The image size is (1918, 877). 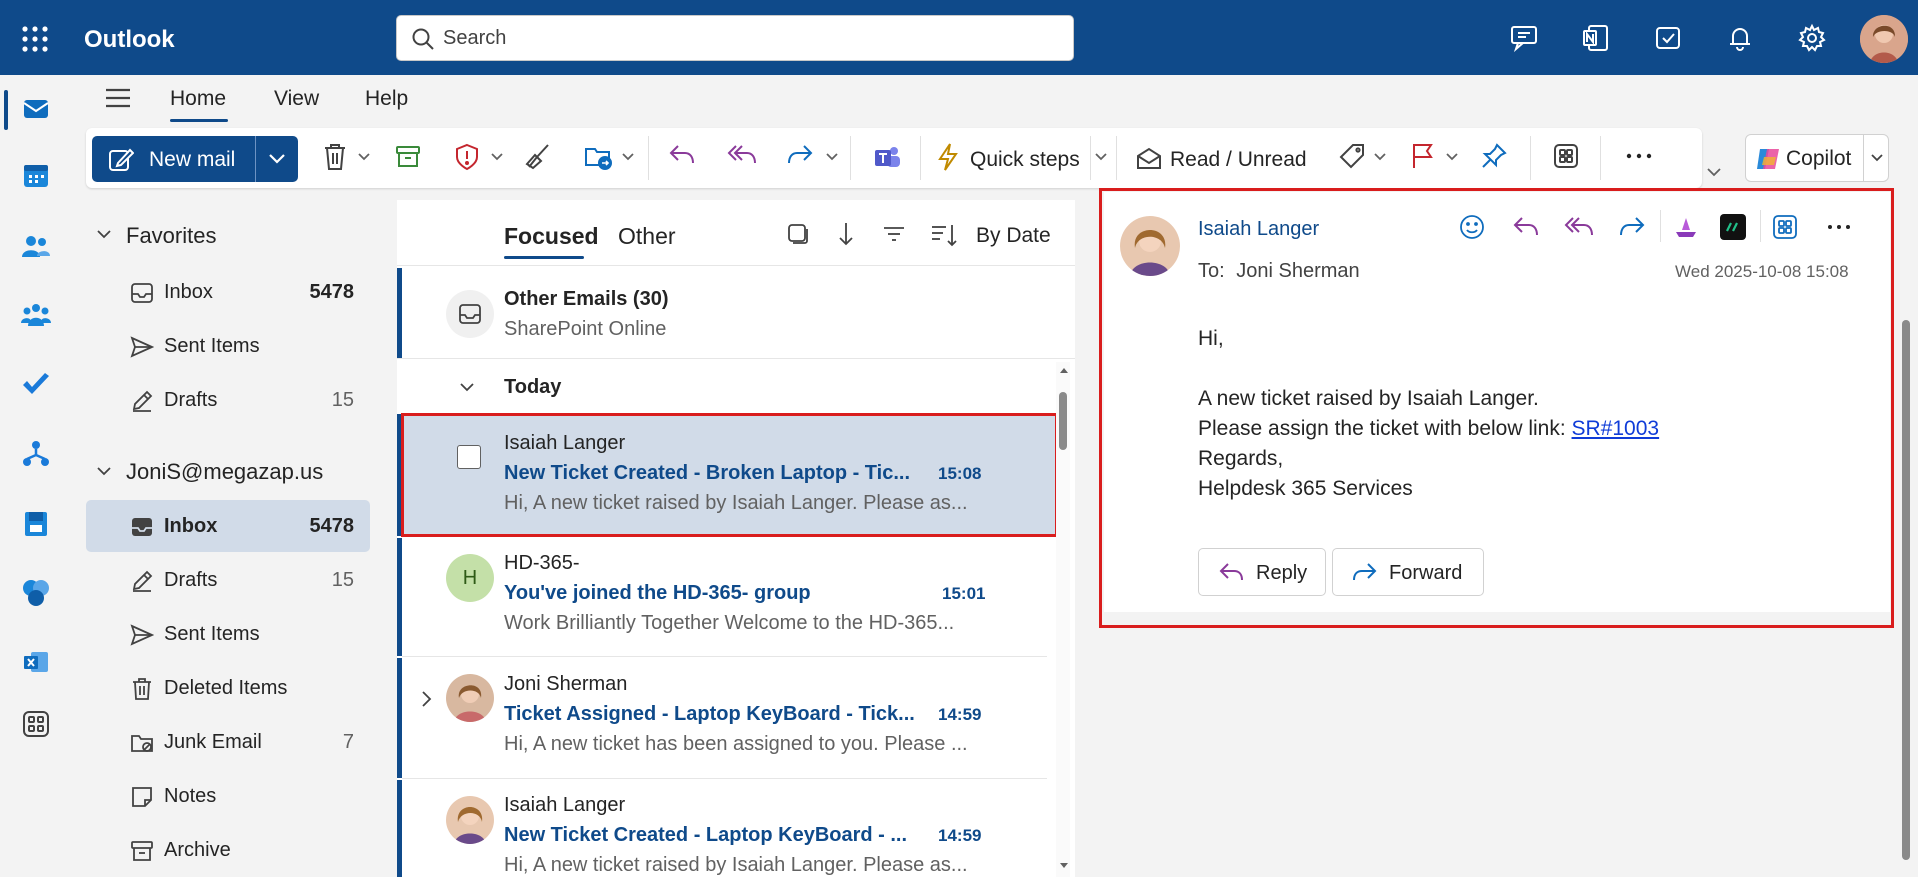 What do you see at coordinates (36, 524) in the screenshot?
I see `bookings-icon` at bounding box center [36, 524].